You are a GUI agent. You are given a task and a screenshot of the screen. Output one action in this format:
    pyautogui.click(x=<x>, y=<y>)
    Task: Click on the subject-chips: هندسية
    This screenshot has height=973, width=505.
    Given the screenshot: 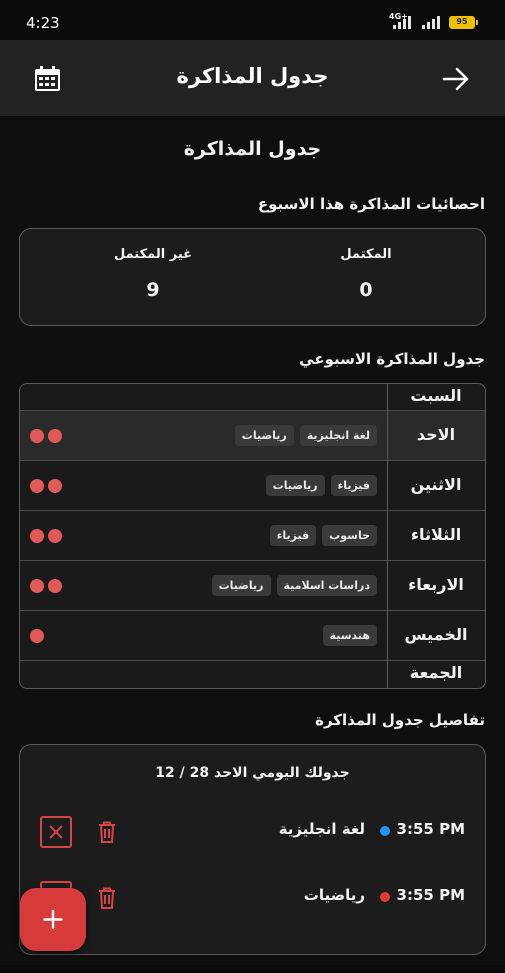 What is the action you would take?
    pyautogui.click(x=349, y=635)
    